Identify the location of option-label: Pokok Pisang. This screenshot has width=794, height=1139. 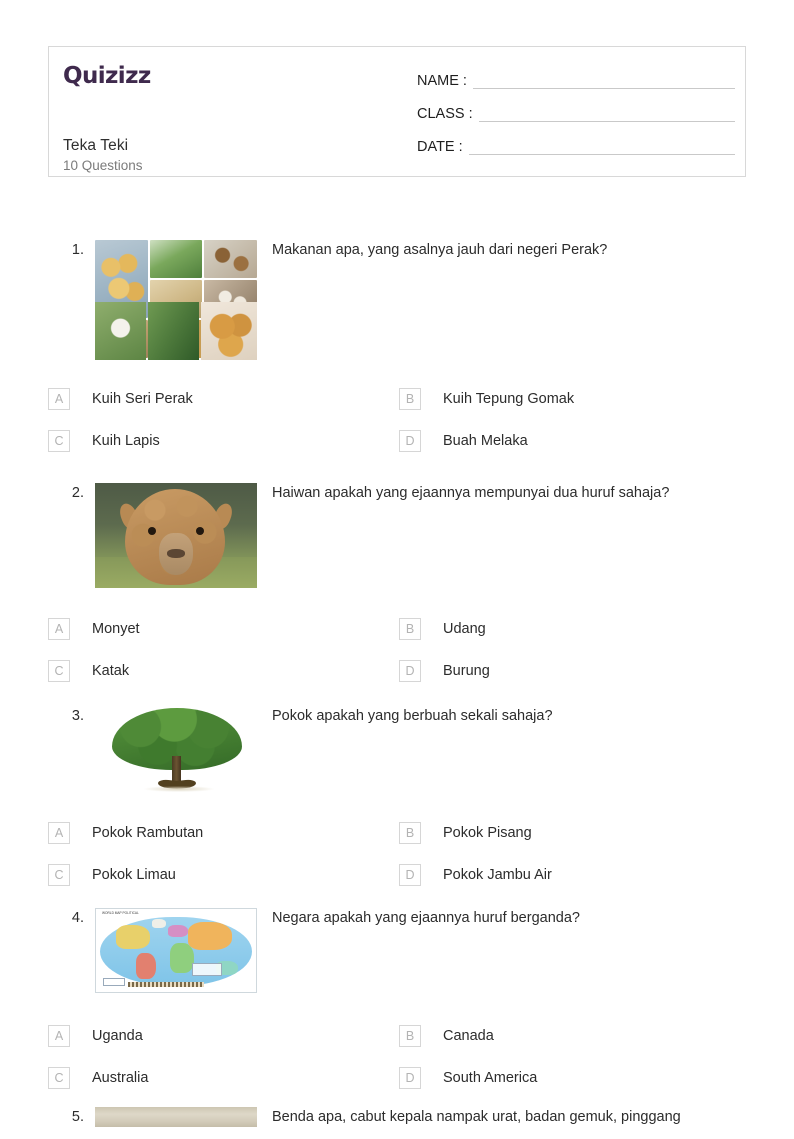
(487, 833).